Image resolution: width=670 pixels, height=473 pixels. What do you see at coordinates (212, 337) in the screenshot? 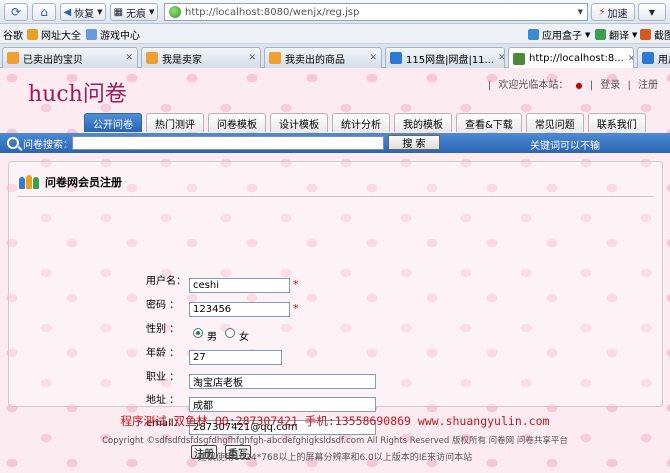
I see `gender-male-label: 男` at bounding box center [212, 337].